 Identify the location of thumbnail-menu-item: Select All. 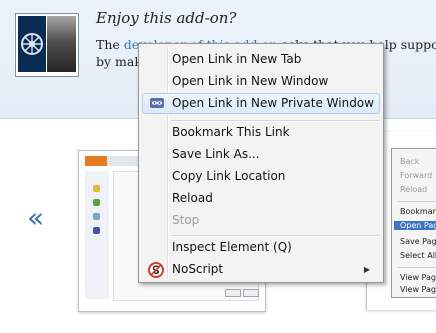
(418, 255).